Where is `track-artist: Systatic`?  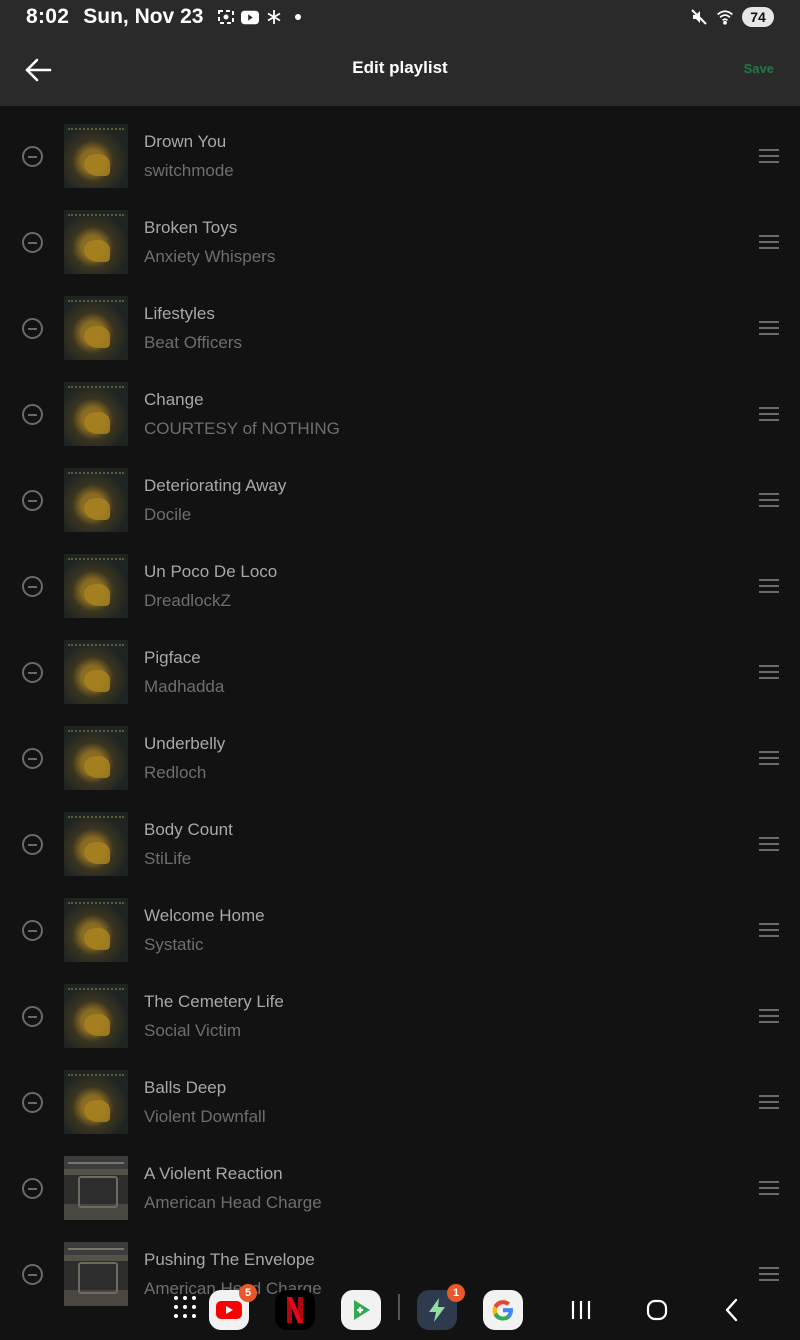
track-artist: Systatic is located at coordinates (174, 944).